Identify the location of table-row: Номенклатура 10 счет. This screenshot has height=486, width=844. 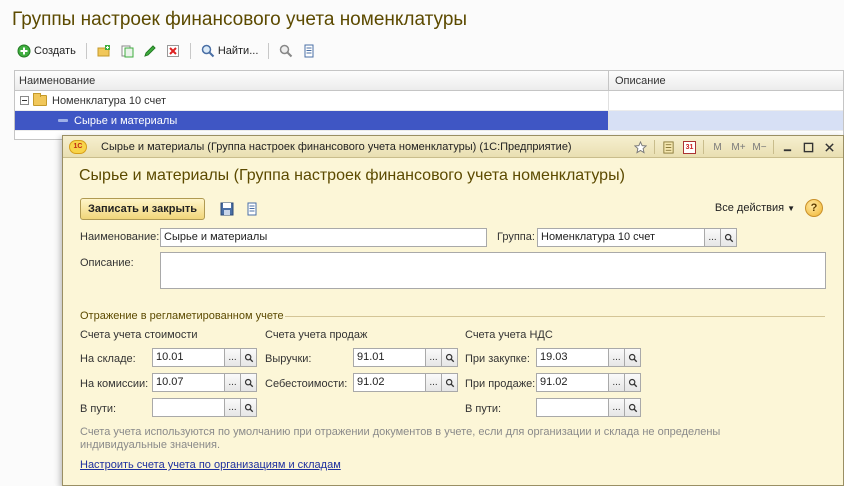
(429, 101).